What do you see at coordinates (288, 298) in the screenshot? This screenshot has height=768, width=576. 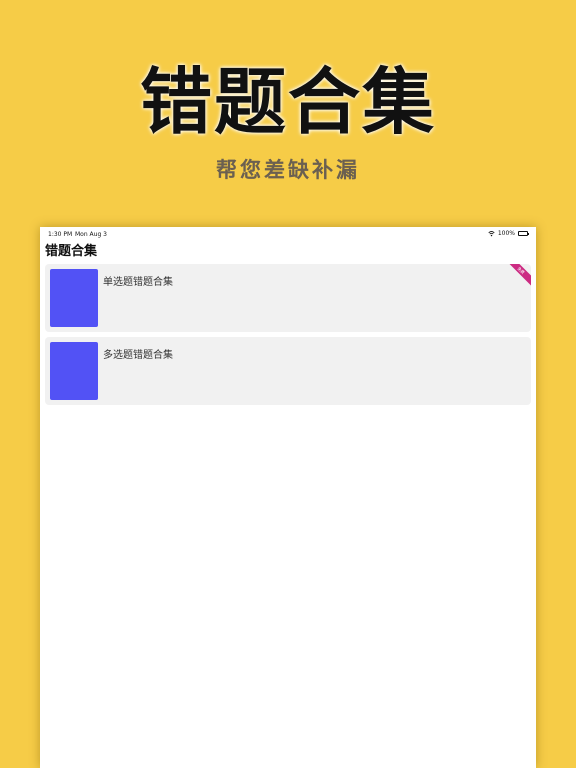 I see `list-item: 单选题错题合集 免费` at bounding box center [288, 298].